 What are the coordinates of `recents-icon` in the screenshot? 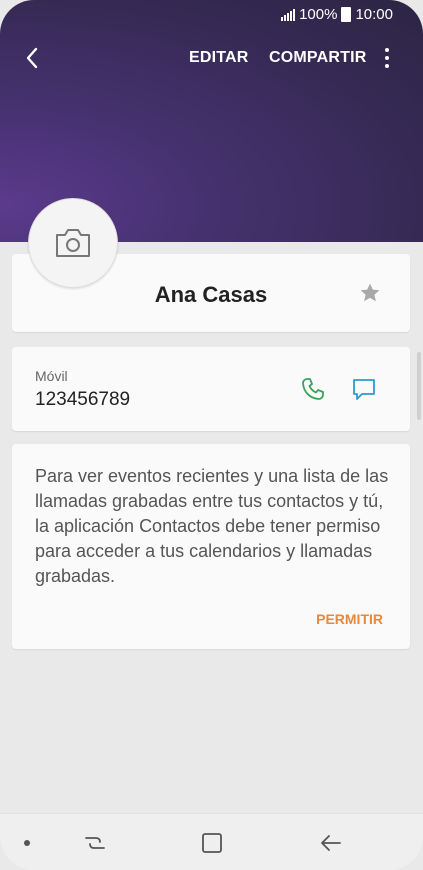 It's located at (95, 843).